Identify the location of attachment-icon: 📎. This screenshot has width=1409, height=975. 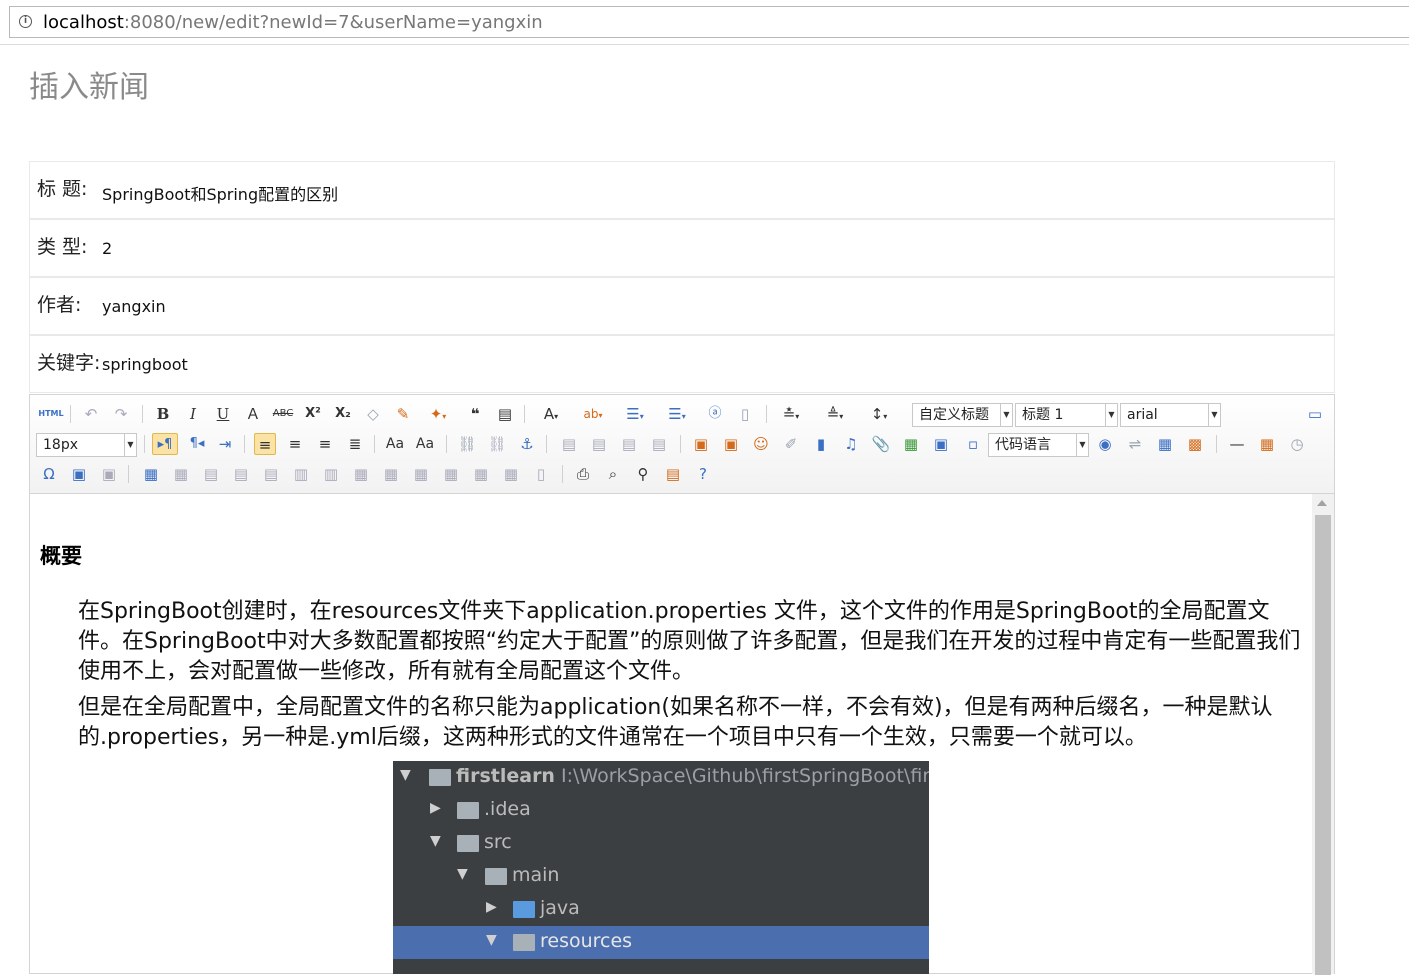
(881, 444).